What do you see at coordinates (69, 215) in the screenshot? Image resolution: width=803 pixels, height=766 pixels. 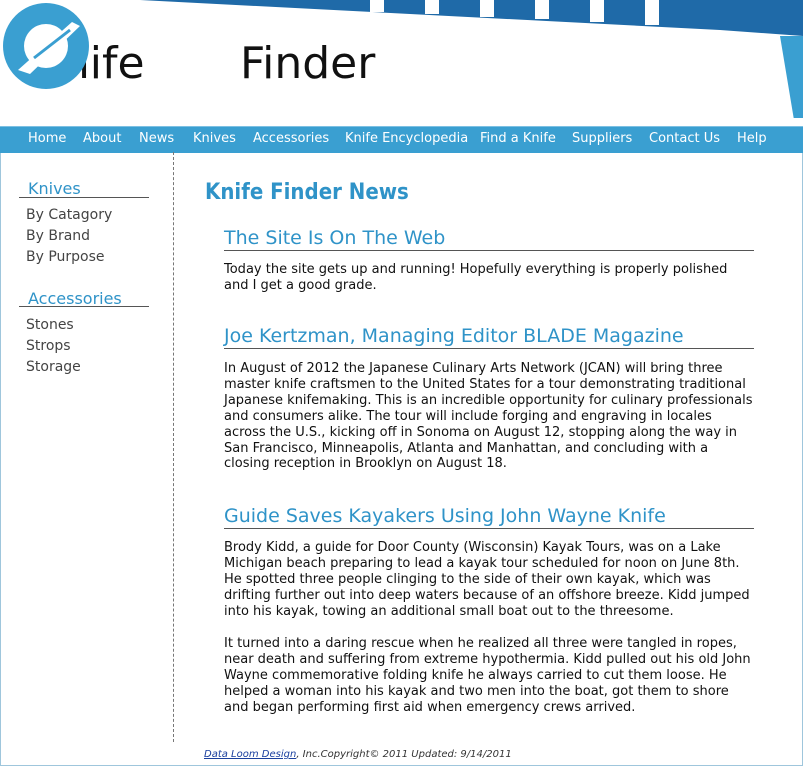 I see `sidebar-link-by-catagory: By Catagory` at bounding box center [69, 215].